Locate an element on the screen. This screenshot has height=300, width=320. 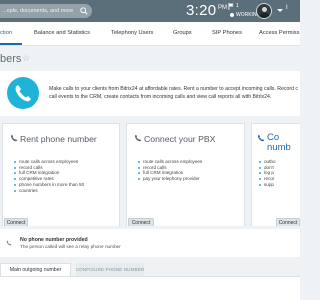
tab-content is located at coordinates (150, 288).